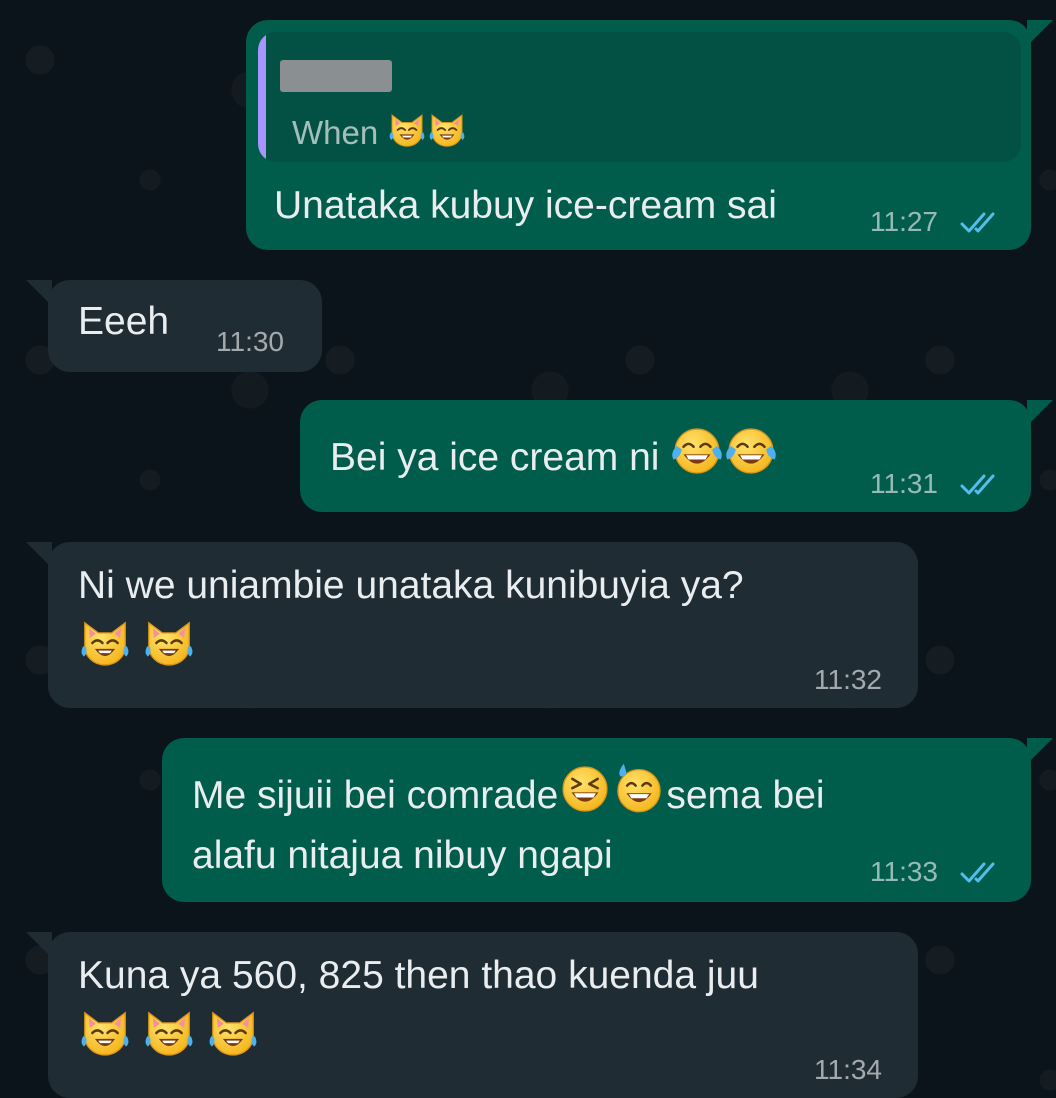 This screenshot has height=1098, width=1056. I want to click on message-text: Kuna ya 560, 825 then thao kuenda juu, so click(418, 975).